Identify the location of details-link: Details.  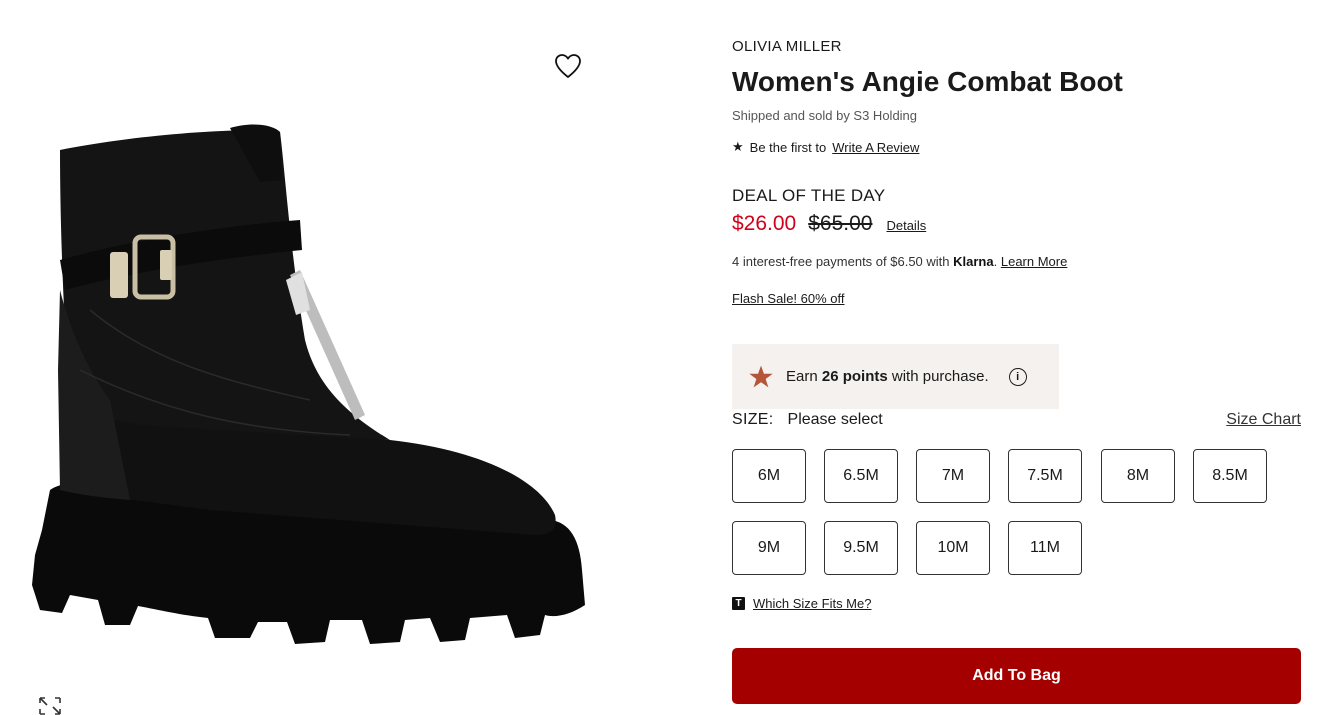
(906, 225).